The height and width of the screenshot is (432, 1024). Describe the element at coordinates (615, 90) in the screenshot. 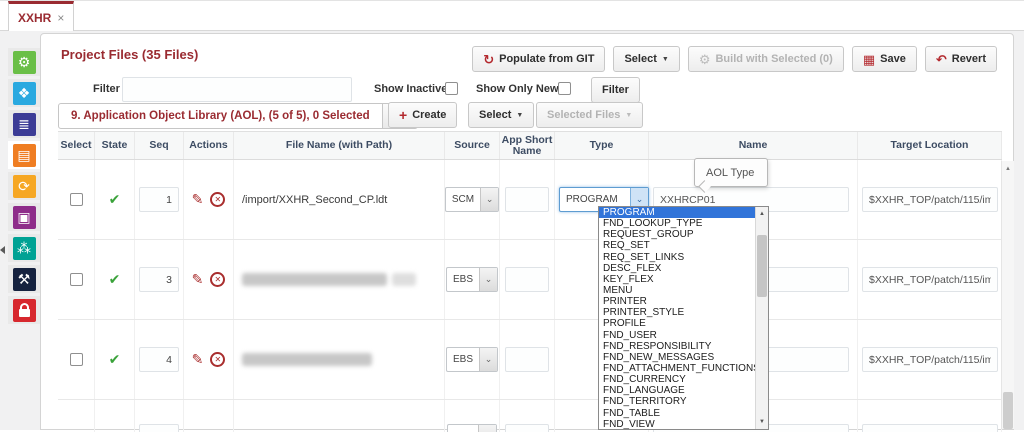

I see `filter-button: Filter` at that location.